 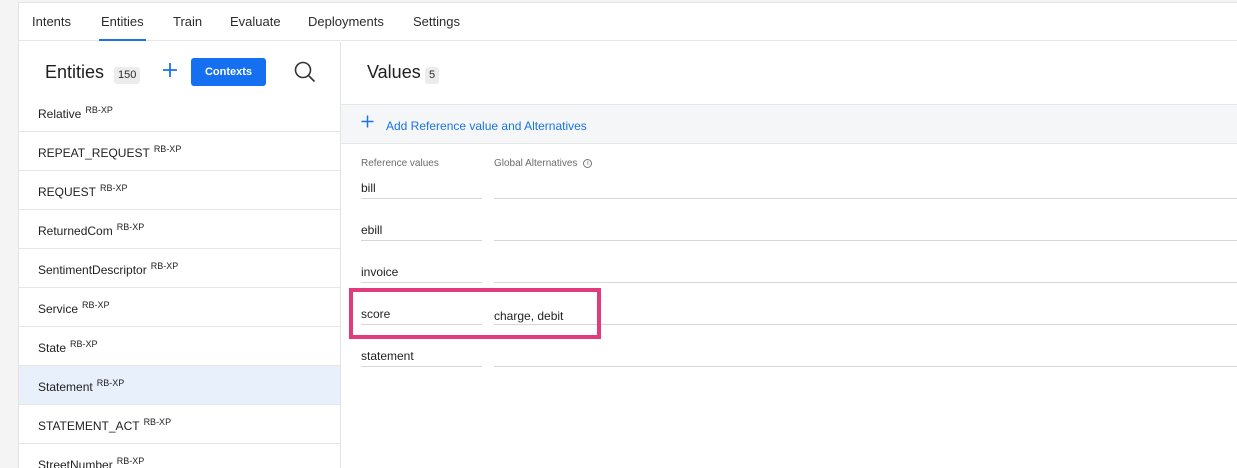 What do you see at coordinates (122, 27) in the screenshot?
I see `tab-entities: Entities` at bounding box center [122, 27].